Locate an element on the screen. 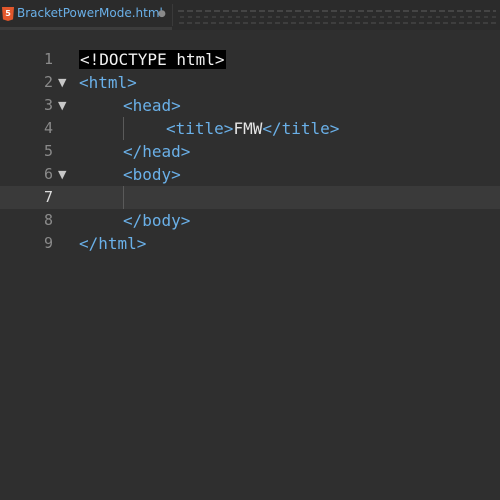 This screenshot has height=500, width=500. line-number: 1 is located at coordinates (48, 59).